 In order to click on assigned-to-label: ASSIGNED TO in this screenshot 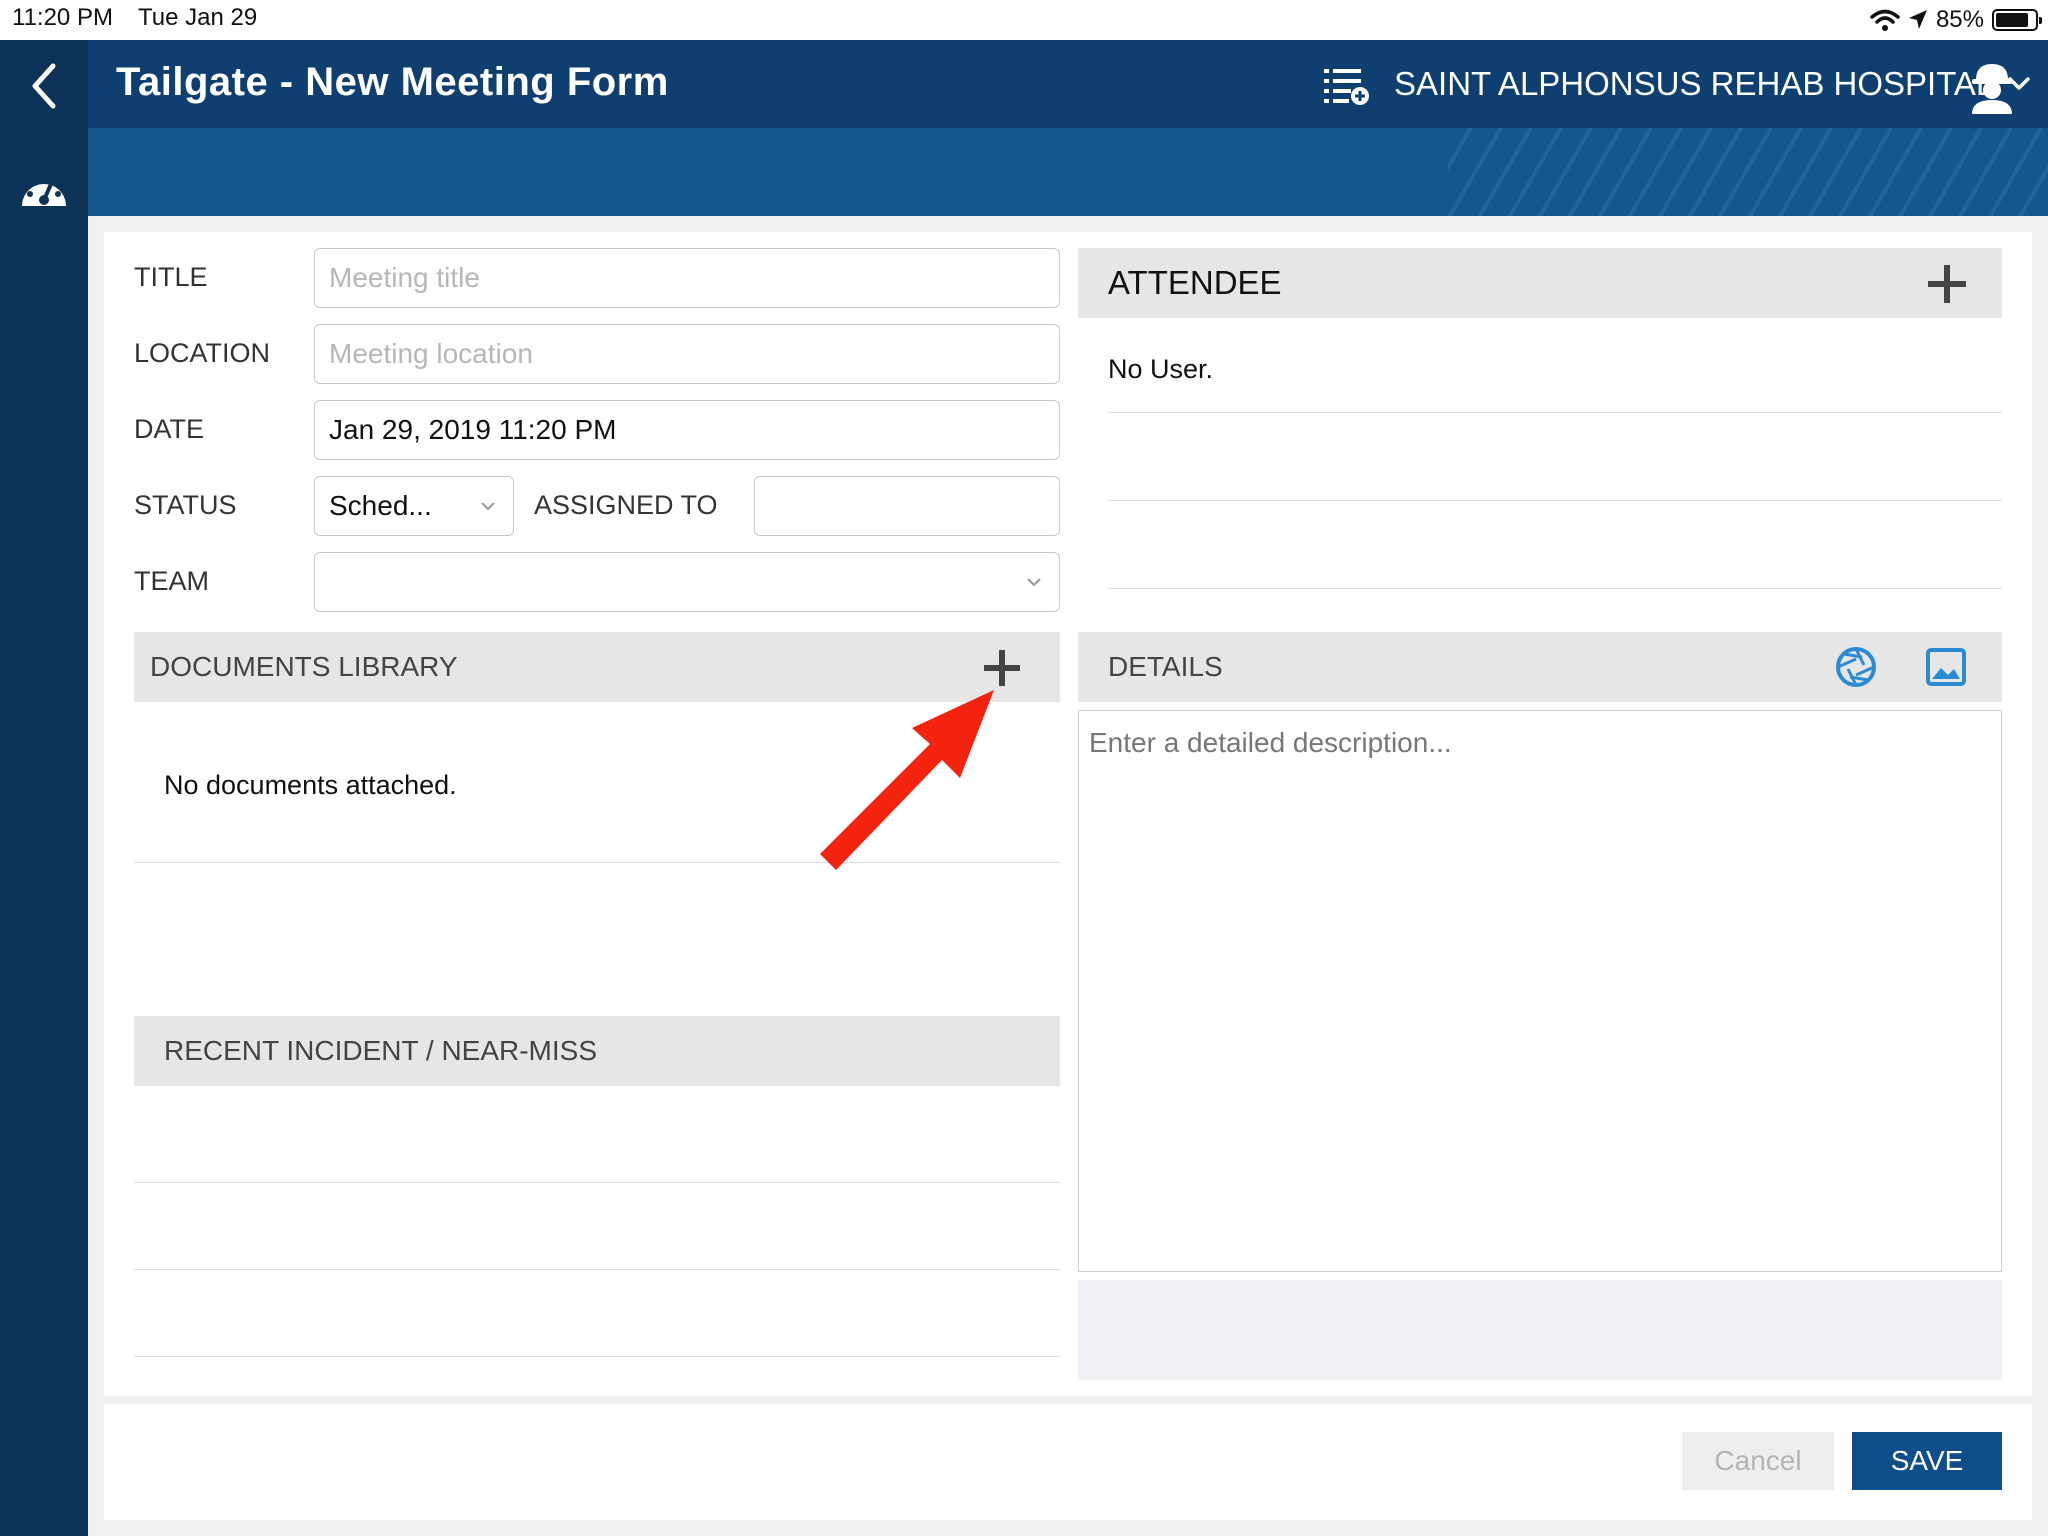, I will do `click(626, 505)`.